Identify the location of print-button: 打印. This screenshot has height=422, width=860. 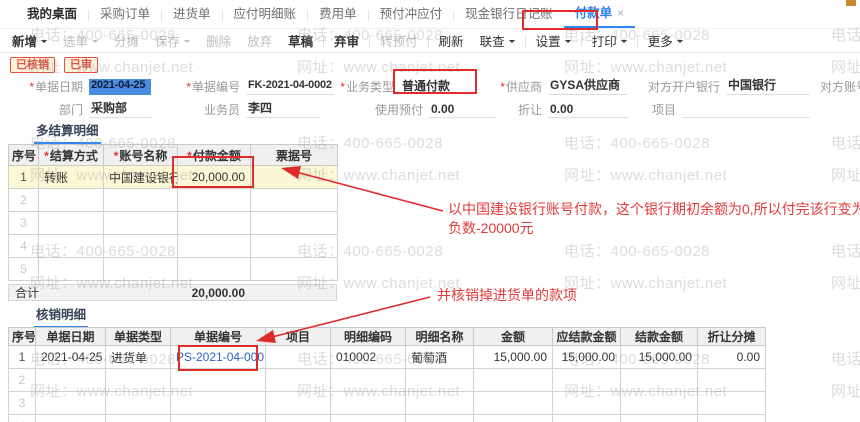
(609, 40).